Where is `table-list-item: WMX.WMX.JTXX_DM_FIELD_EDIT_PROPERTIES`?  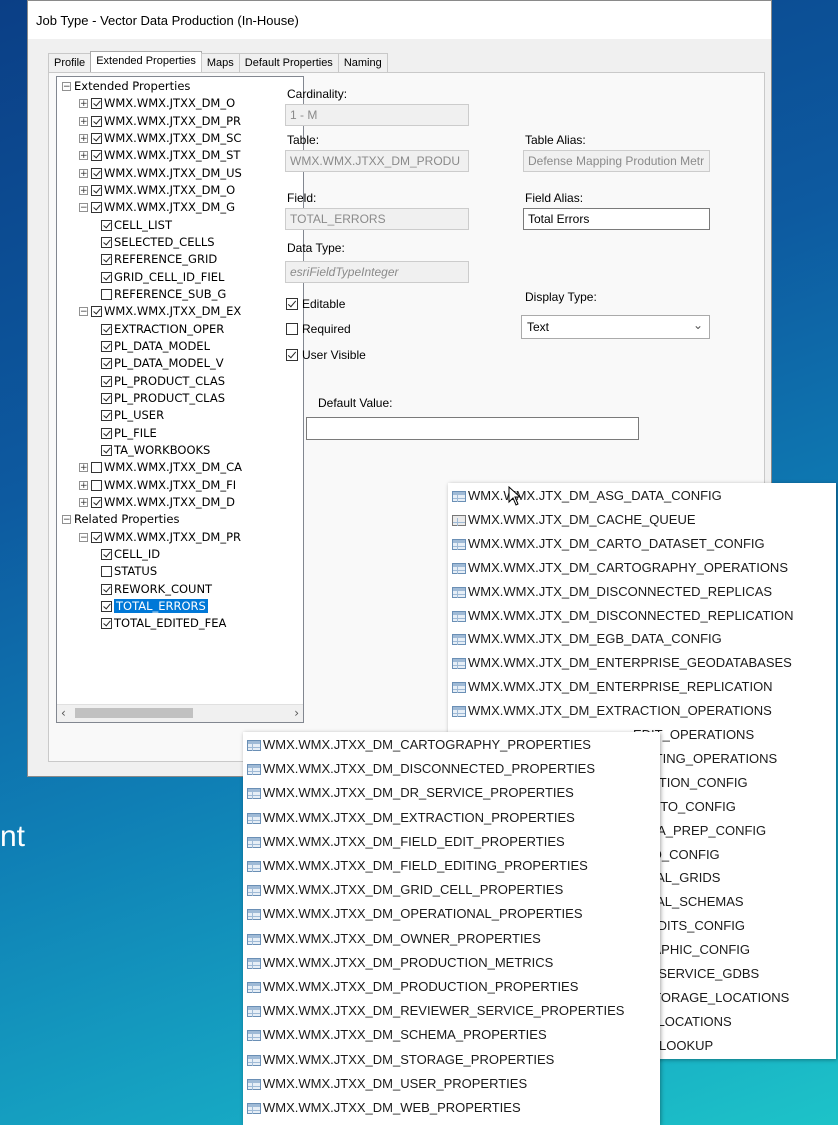 table-list-item: WMX.WMX.JTXX_DM_FIELD_EDIT_PROPERTIES is located at coordinates (406, 842).